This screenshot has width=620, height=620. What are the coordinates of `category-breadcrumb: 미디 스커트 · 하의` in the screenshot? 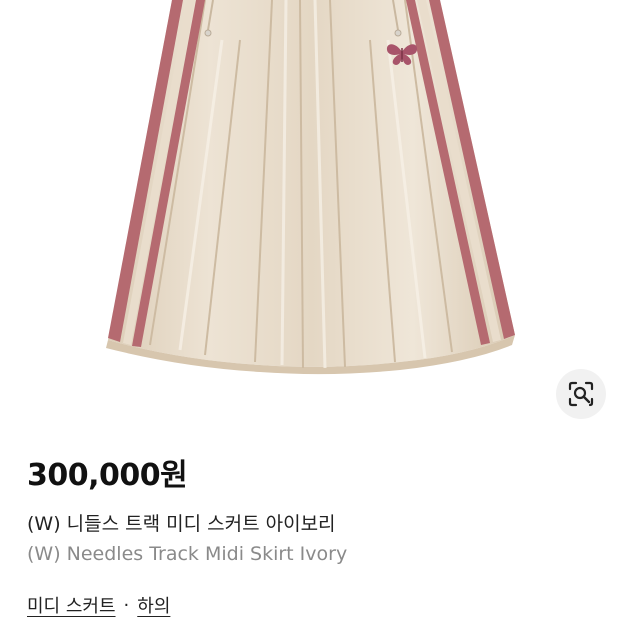 It's located at (98, 605).